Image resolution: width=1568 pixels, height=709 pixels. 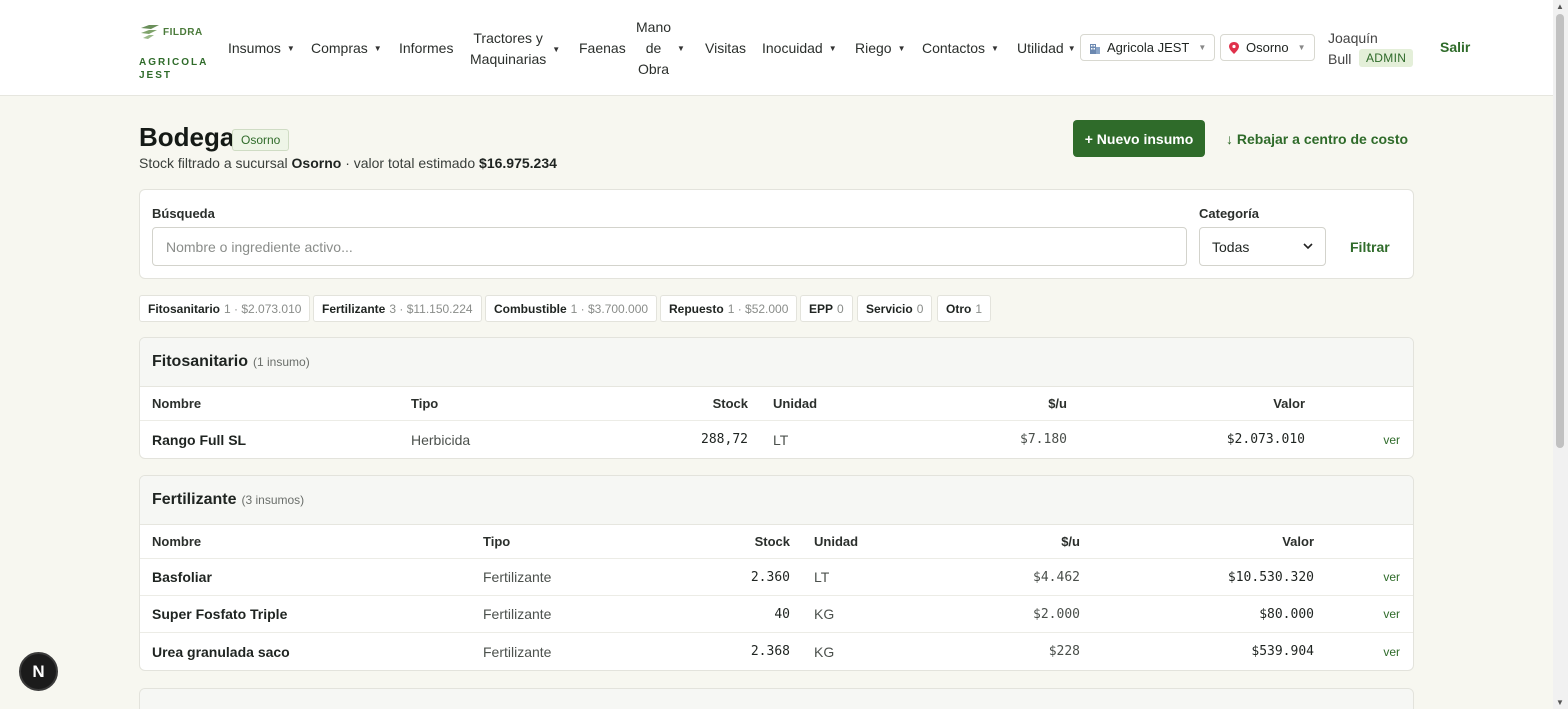 I want to click on nav-informes: Informes, so click(x=426, y=48).